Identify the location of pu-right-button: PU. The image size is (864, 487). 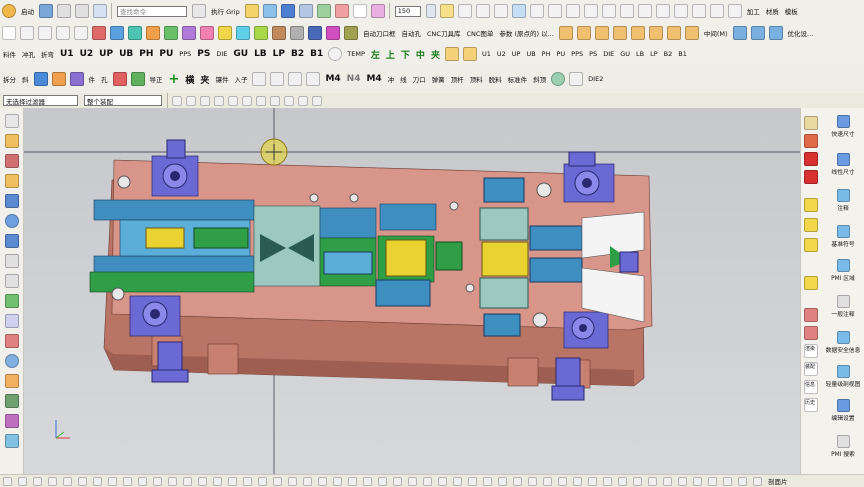
(560, 54).